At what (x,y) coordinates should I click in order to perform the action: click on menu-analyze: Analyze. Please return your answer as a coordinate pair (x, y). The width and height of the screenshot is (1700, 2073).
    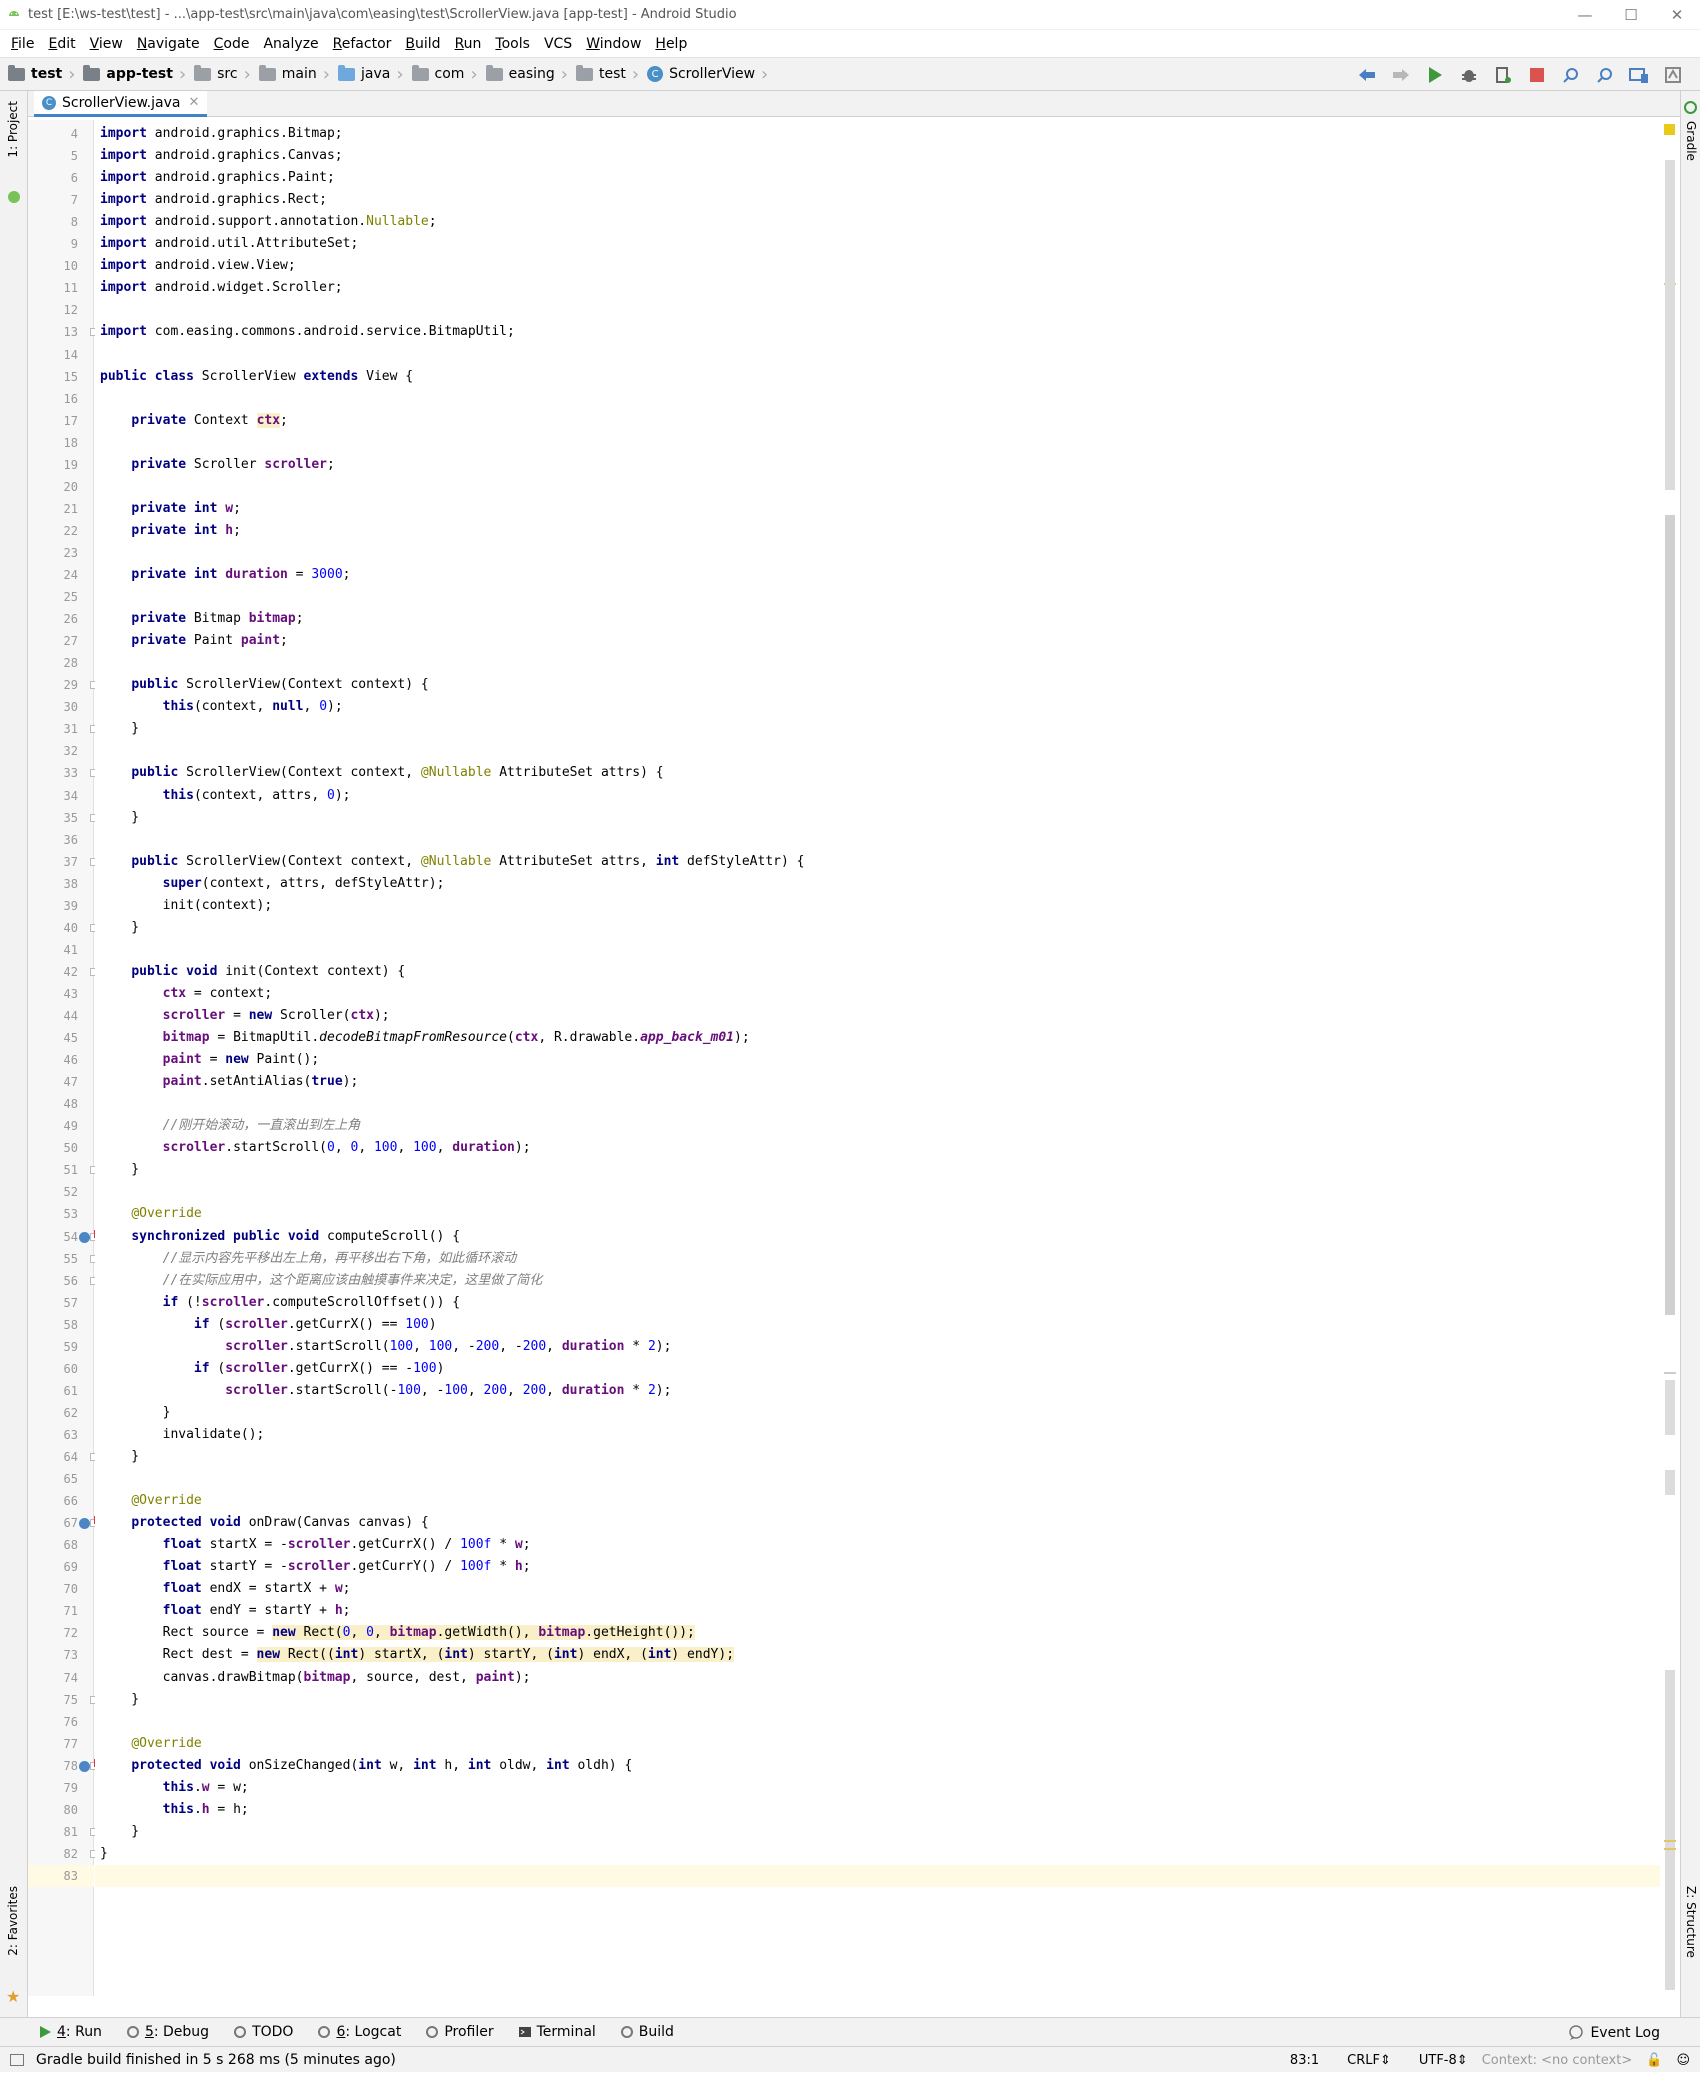
    Looking at the image, I should click on (290, 44).